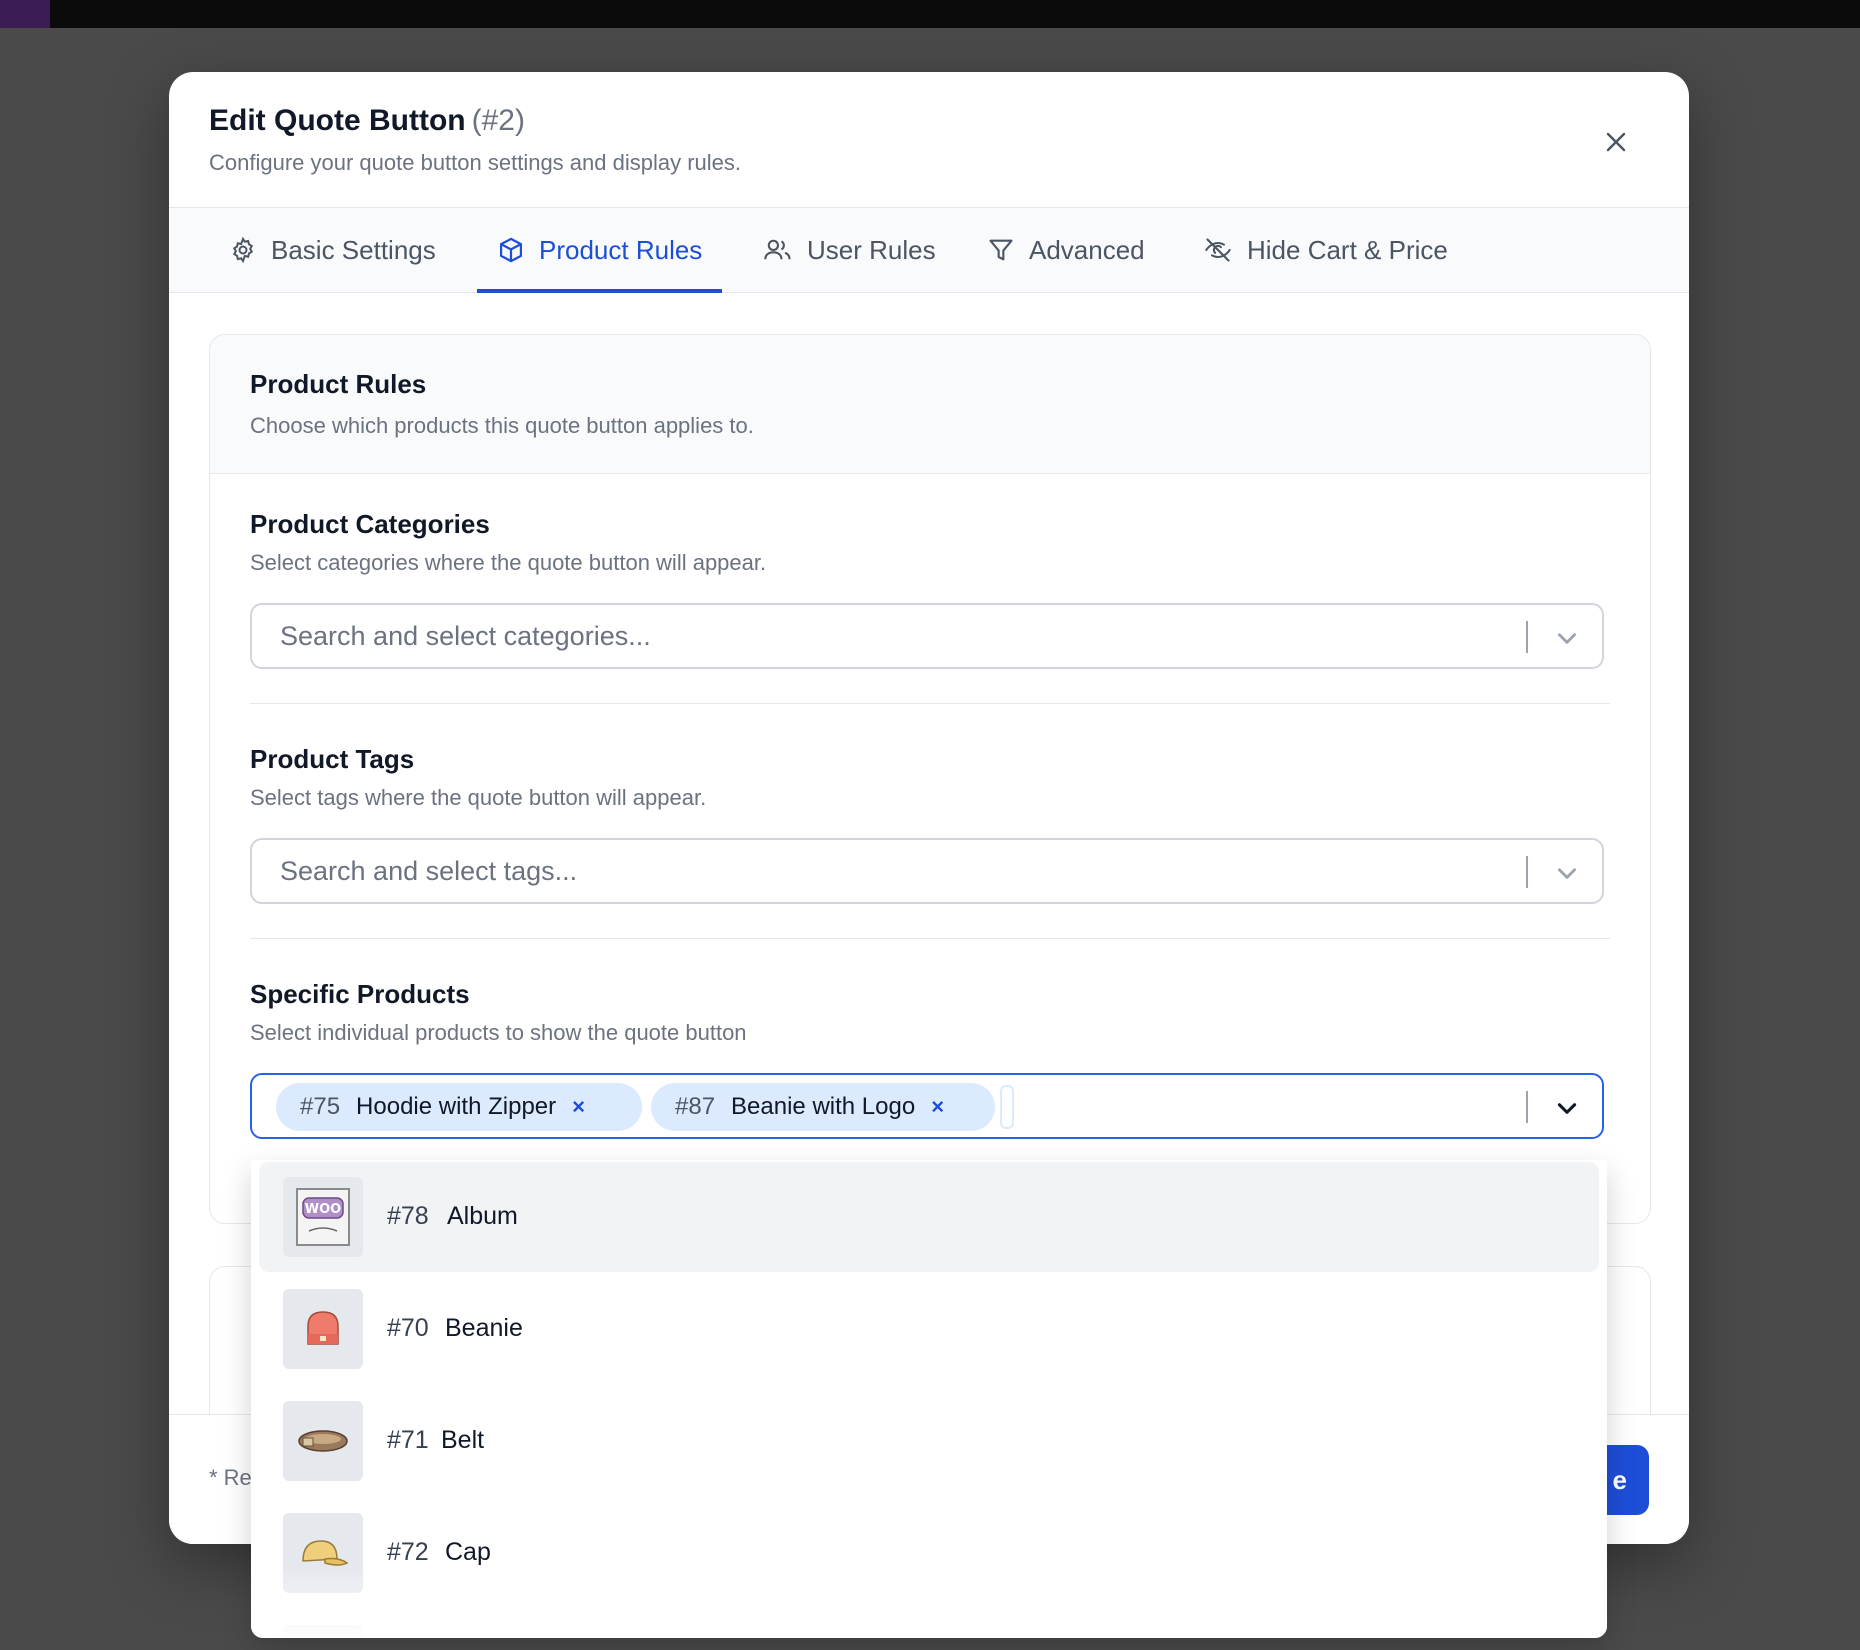 Image resolution: width=1860 pixels, height=1650 pixels. What do you see at coordinates (323, 1441) in the screenshot?
I see `belt-thumb` at bounding box center [323, 1441].